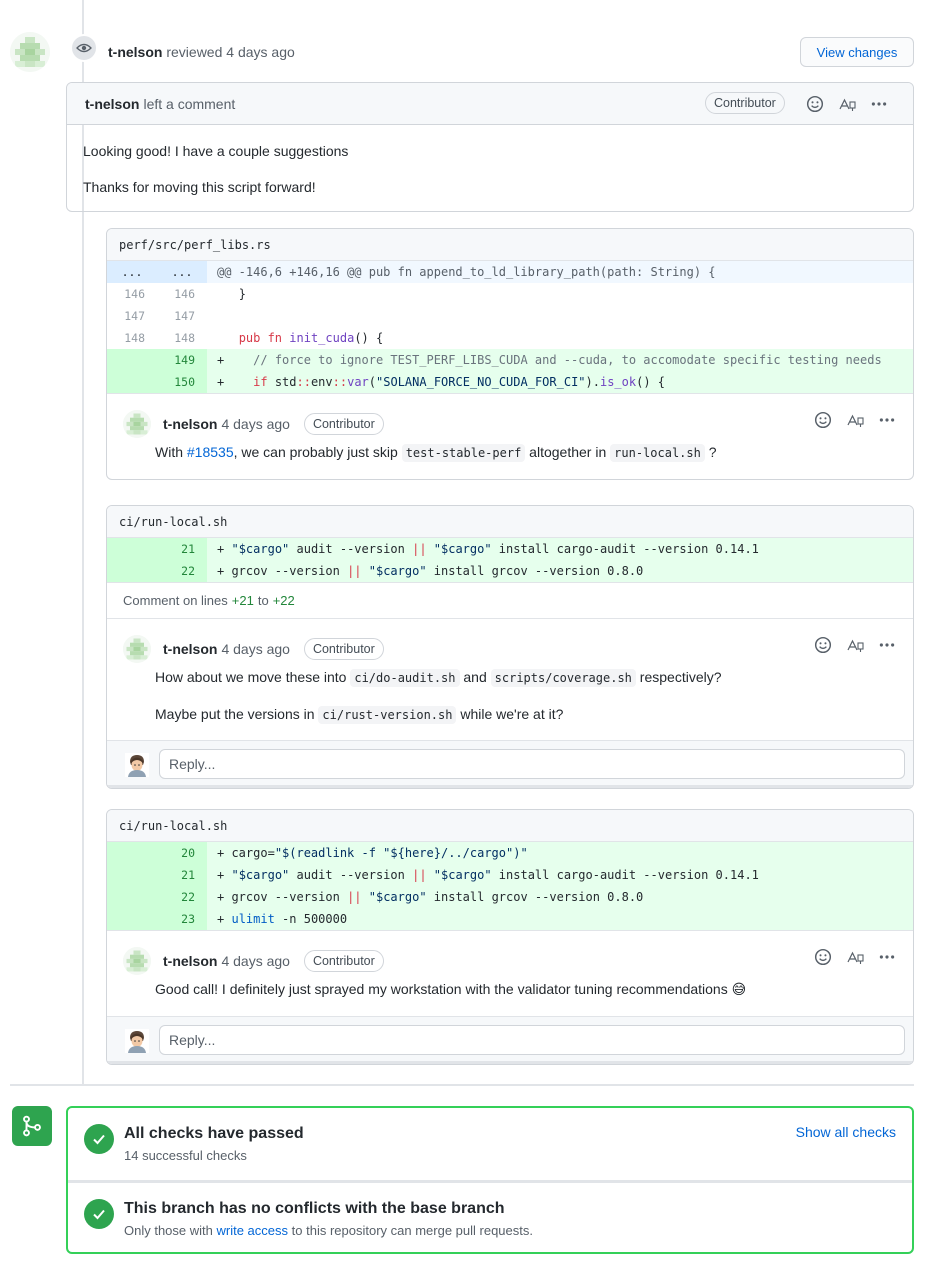  I want to click on new-line-number: 147, so click(182, 316).